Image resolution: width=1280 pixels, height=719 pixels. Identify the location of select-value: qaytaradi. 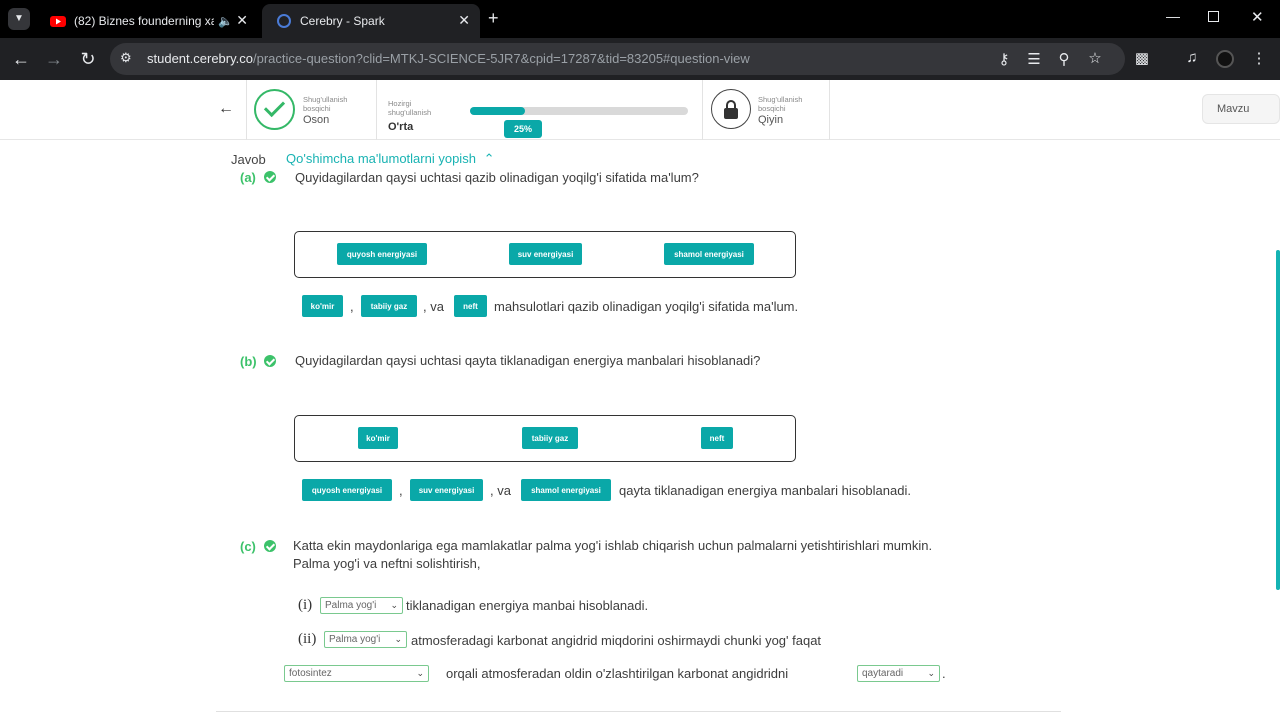
(883, 673).